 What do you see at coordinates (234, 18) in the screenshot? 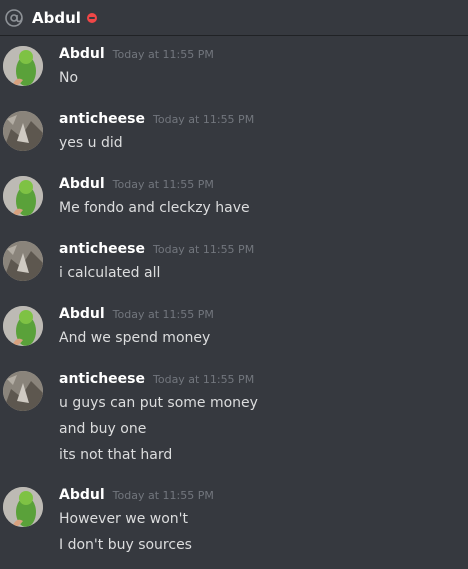
I see `channel-header: Abdul` at bounding box center [234, 18].